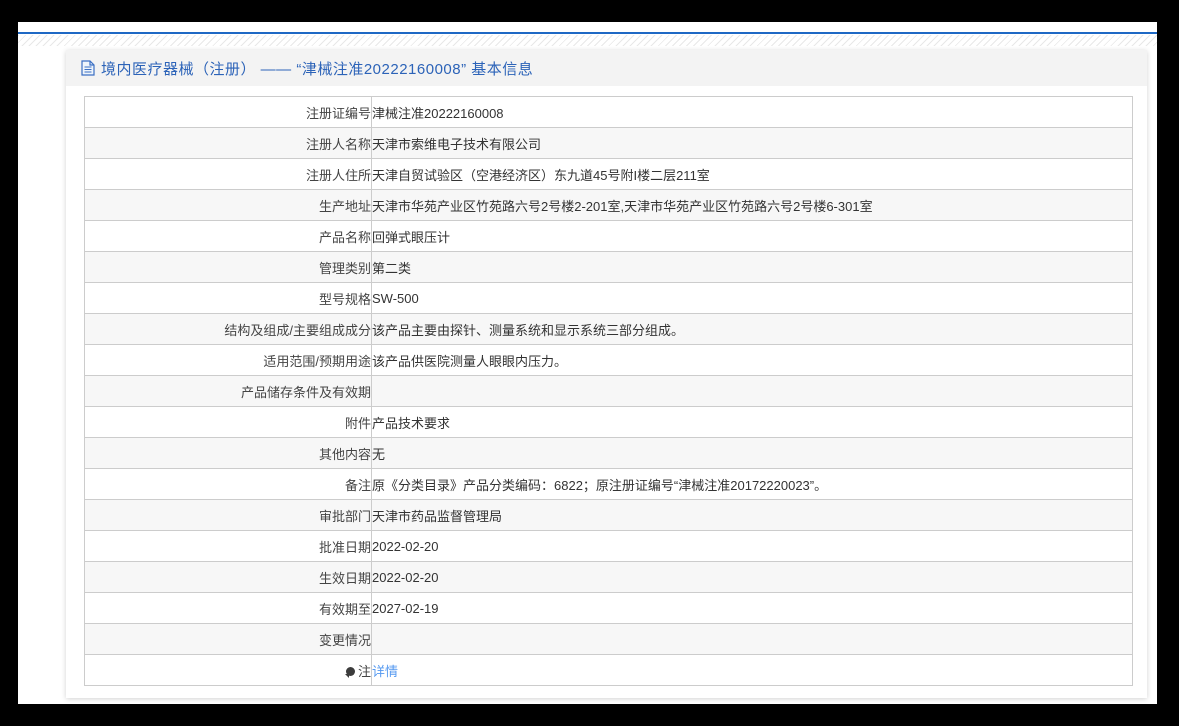 This screenshot has height=726, width=1179. What do you see at coordinates (228, 639) in the screenshot?
I see `row-label-cell: 变更情况` at bounding box center [228, 639].